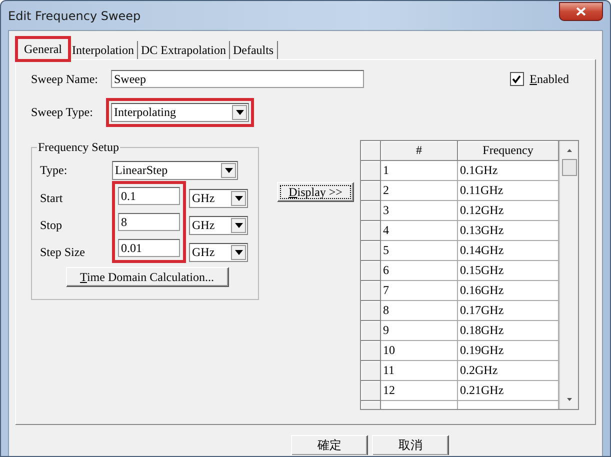  I want to click on table-cell: 7, so click(419, 291).